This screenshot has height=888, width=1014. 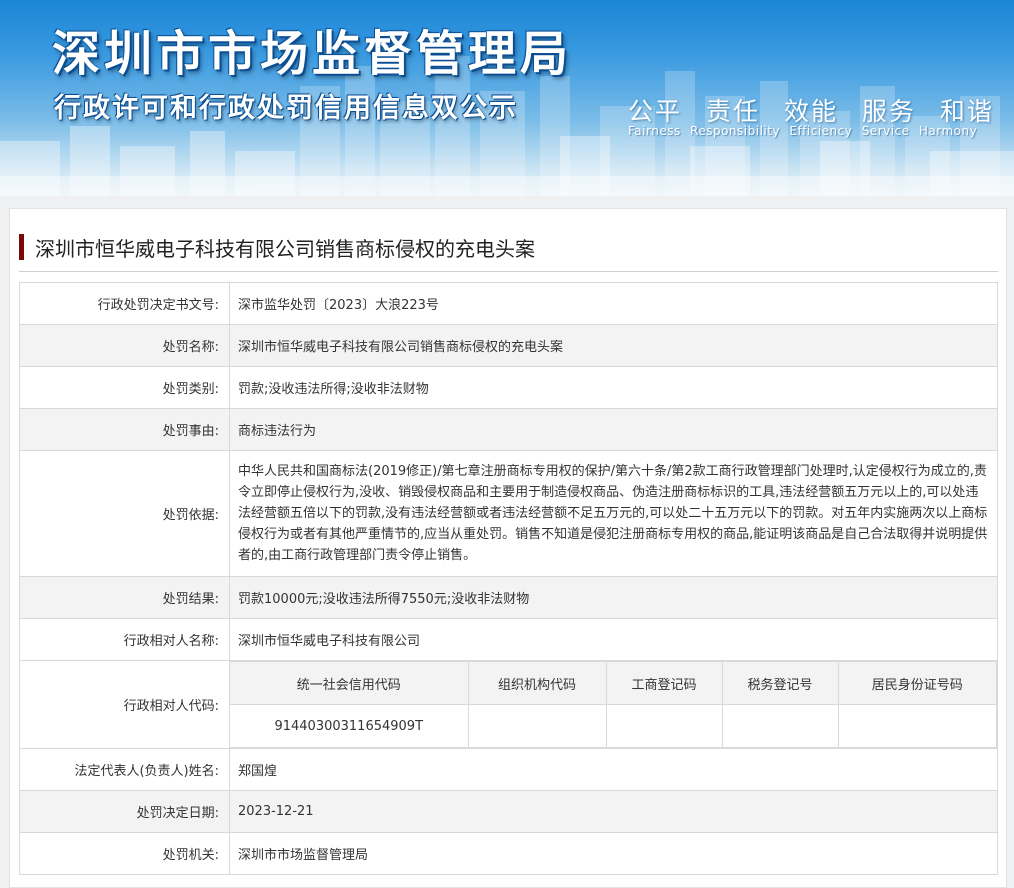 I want to click on tax-reg-number, so click(x=780, y=726).